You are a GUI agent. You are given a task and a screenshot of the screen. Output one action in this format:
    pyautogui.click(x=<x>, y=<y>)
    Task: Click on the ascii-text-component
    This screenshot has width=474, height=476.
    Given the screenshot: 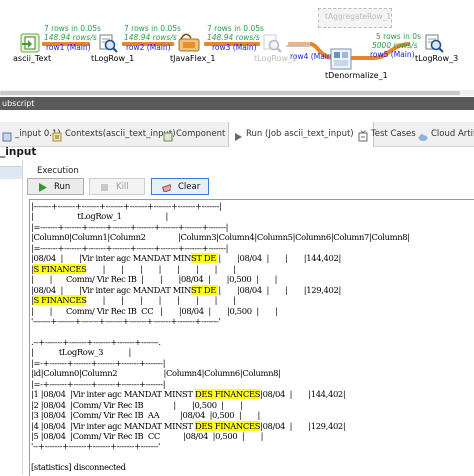 What is the action you would take?
    pyautogui.click(x=30, y=43)
    